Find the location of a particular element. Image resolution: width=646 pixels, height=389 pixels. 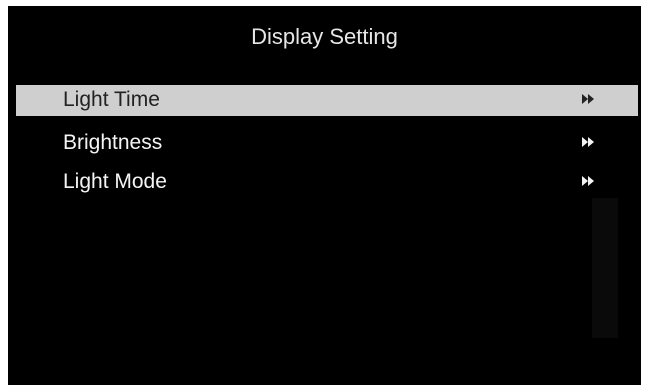

menu-item-light-time: Light Time is located at coordinates (327, 100).